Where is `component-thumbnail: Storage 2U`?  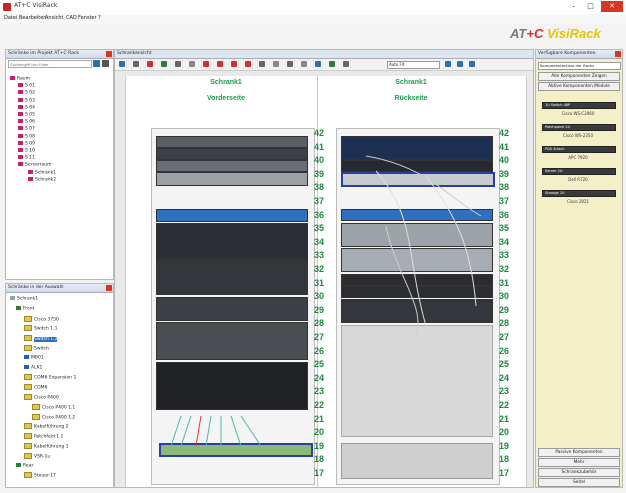
component-thumbnail: Storage 2U is located at coordinates (579, 193).